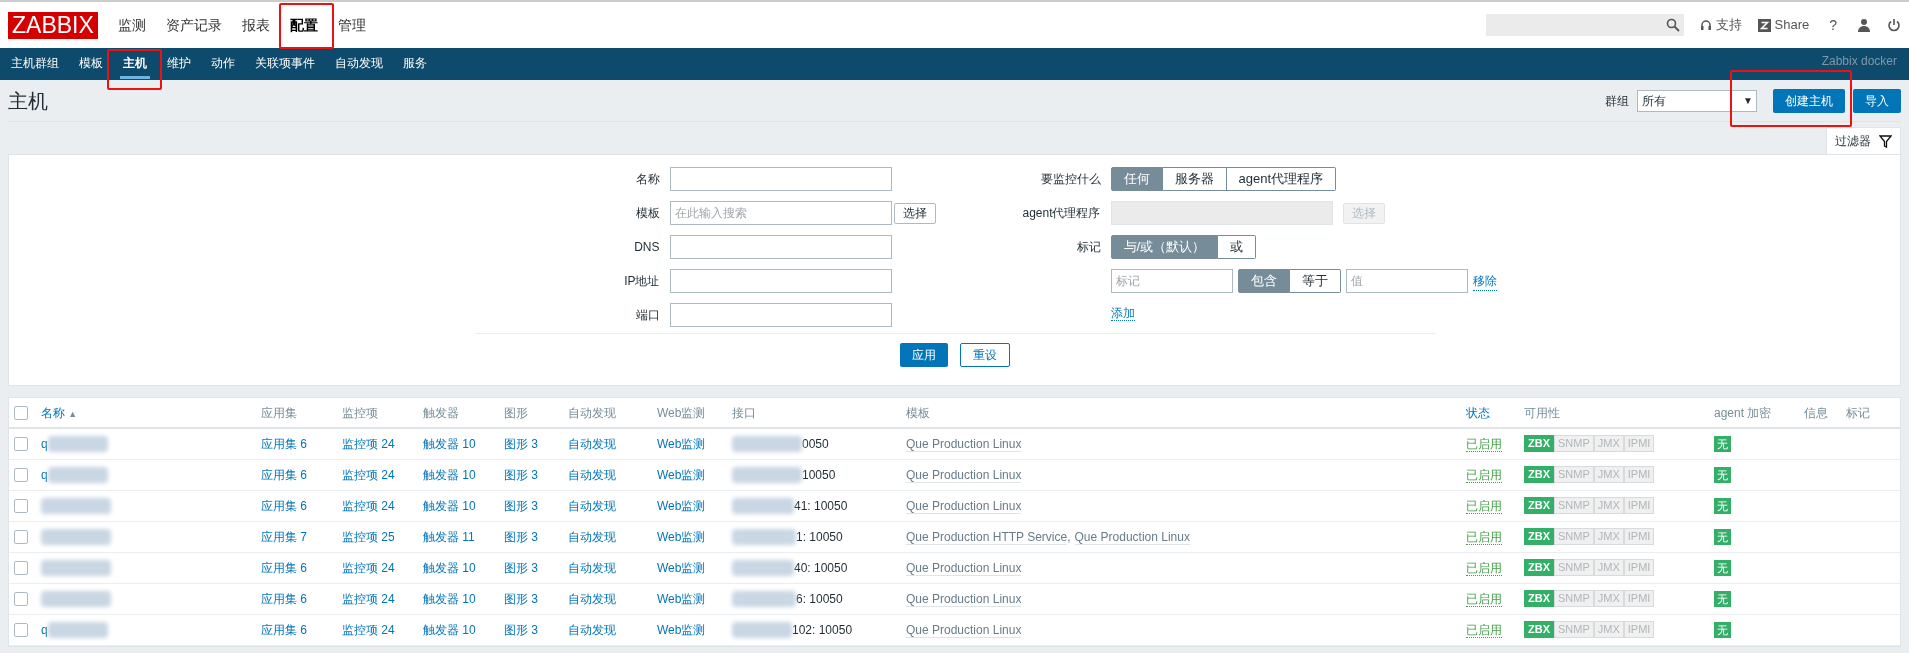 The height and width of the screenshot is (653, 1909). I want to click on segment-option: 服务器, so click(1194, 179).